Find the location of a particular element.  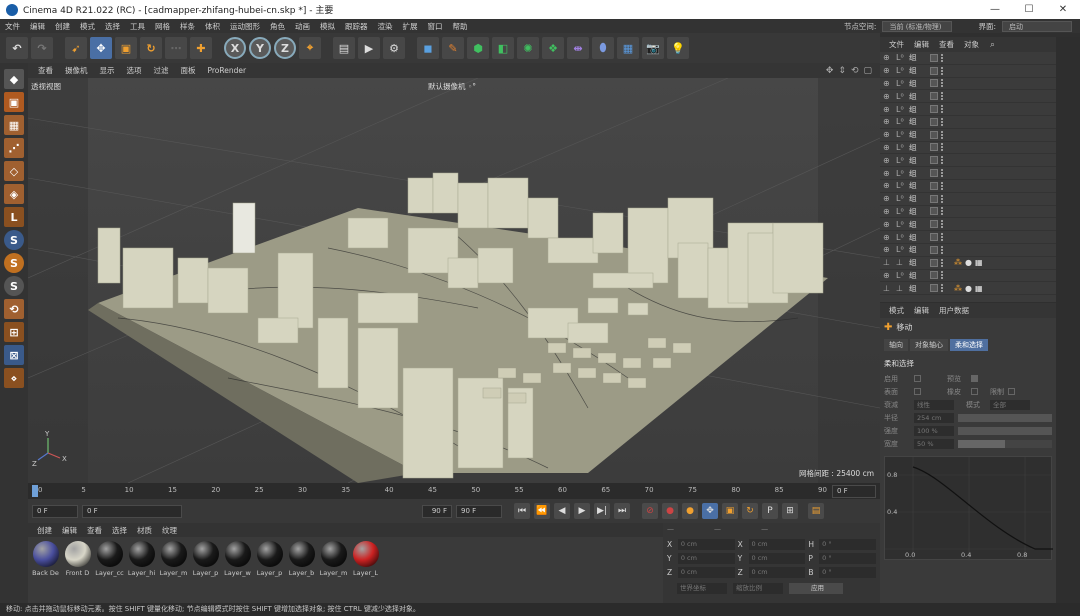

object-menu-view: 查看 is located at coordinates (946, 44).